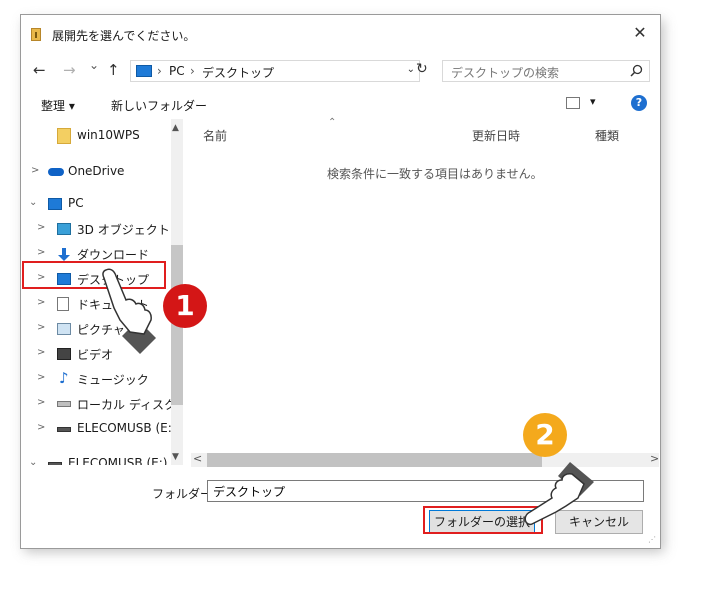 This screenshot has width=703, height=590. I want to click on empty-message: 検索条件に一致する項目はありません。, so click(435, 174).